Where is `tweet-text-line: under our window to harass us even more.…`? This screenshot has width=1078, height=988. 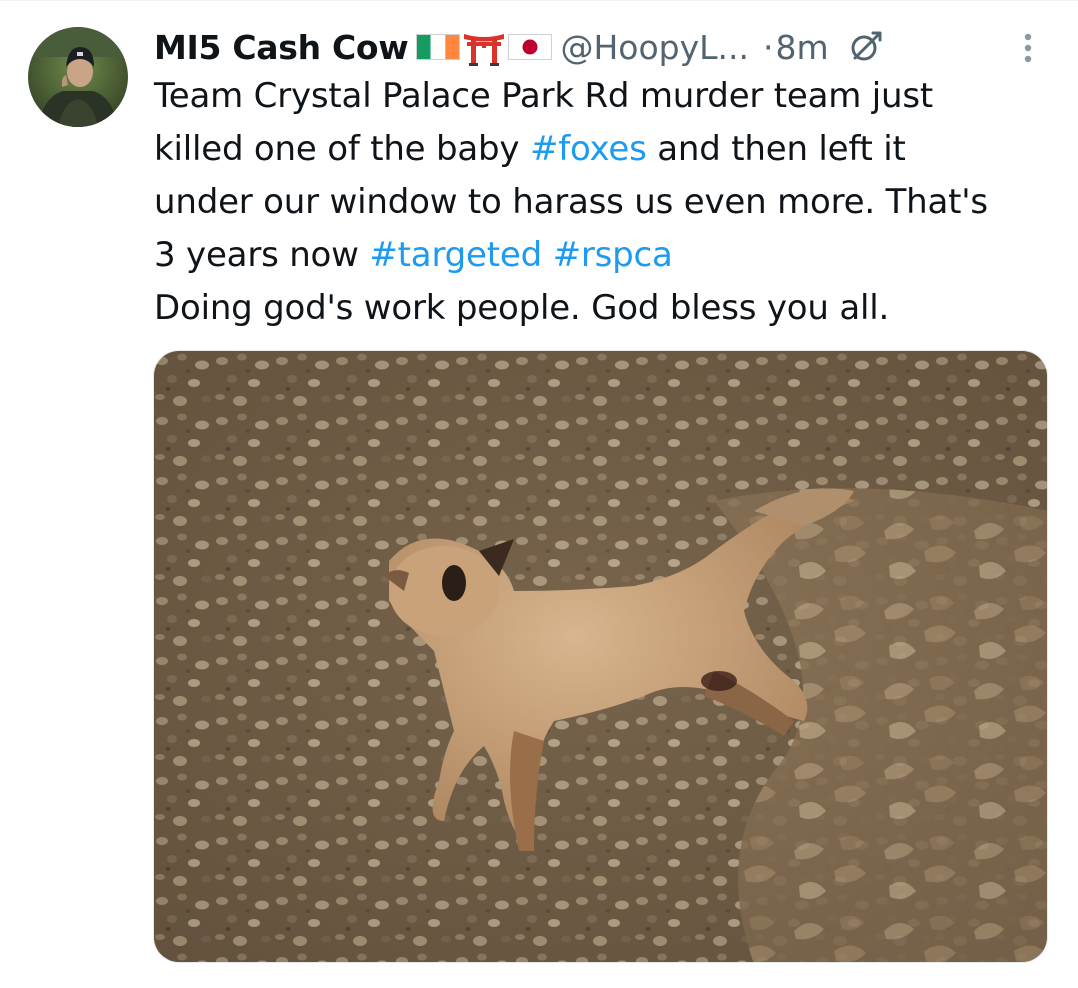
tweet-text-line: under our window to harass us even more.… is located at coordinates (606, 202).